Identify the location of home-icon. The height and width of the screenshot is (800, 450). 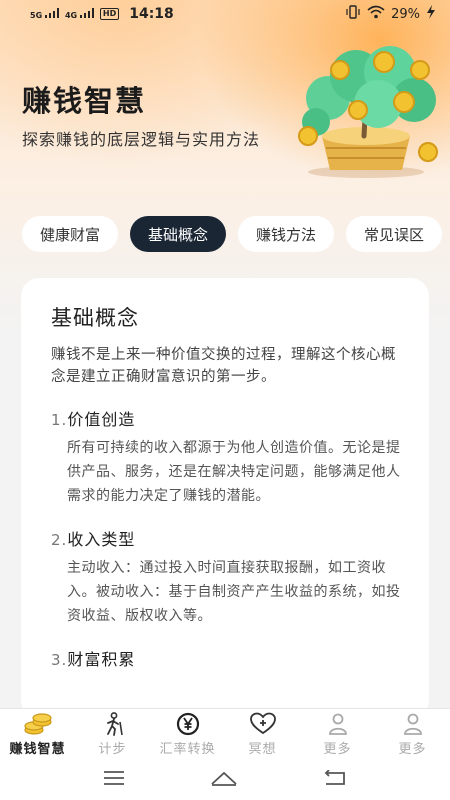
(224, 780).